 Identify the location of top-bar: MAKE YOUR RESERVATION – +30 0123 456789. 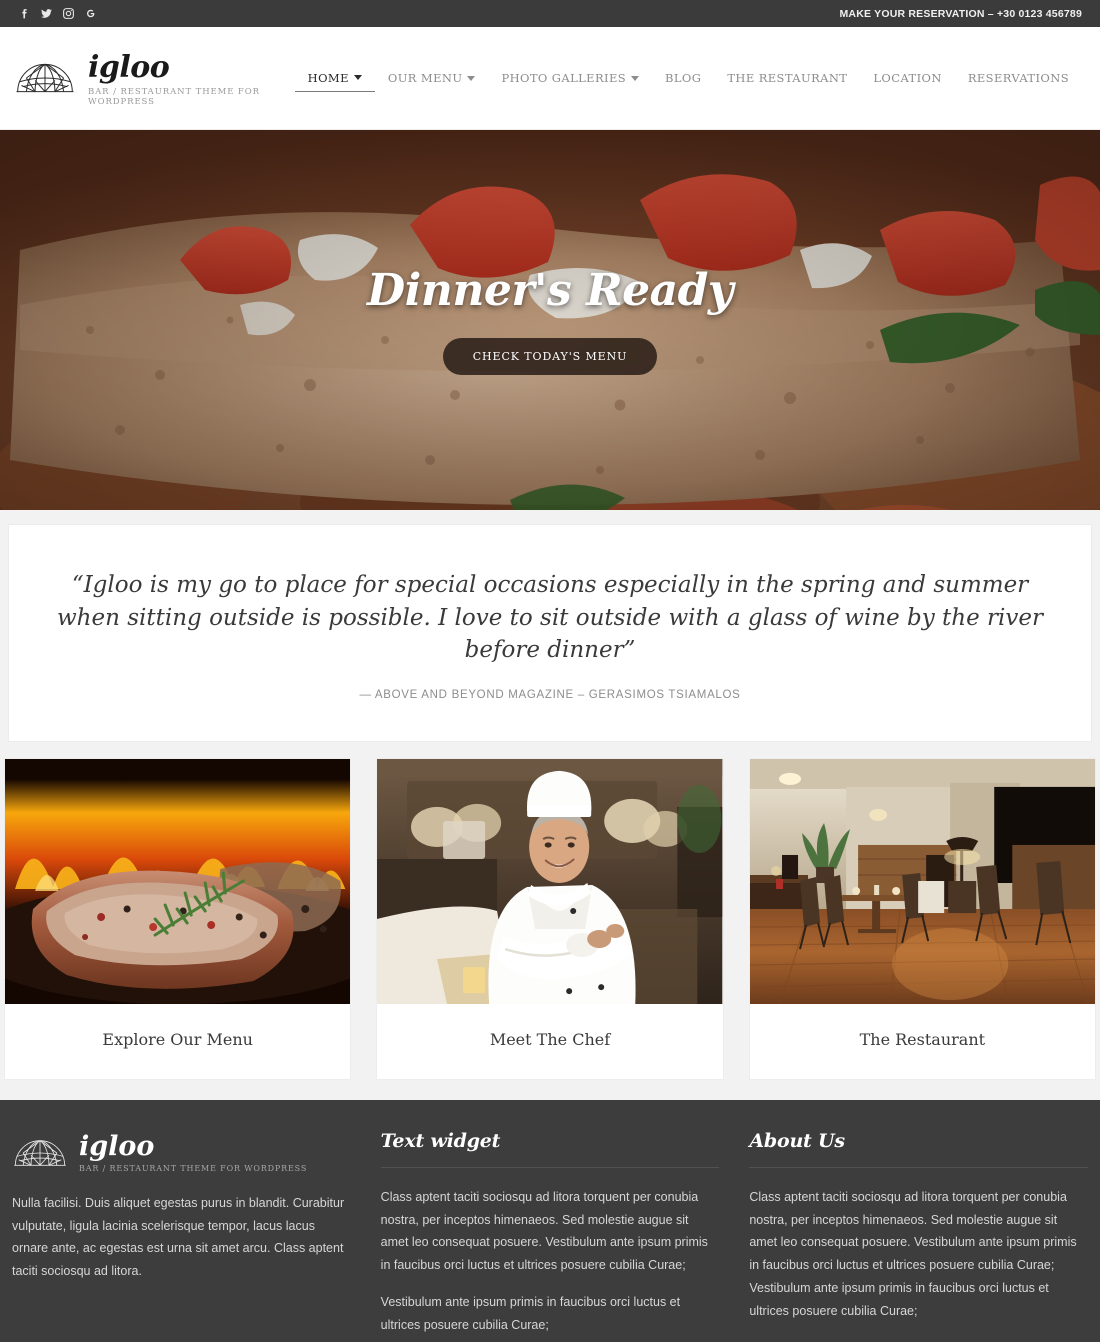
(550, 13).